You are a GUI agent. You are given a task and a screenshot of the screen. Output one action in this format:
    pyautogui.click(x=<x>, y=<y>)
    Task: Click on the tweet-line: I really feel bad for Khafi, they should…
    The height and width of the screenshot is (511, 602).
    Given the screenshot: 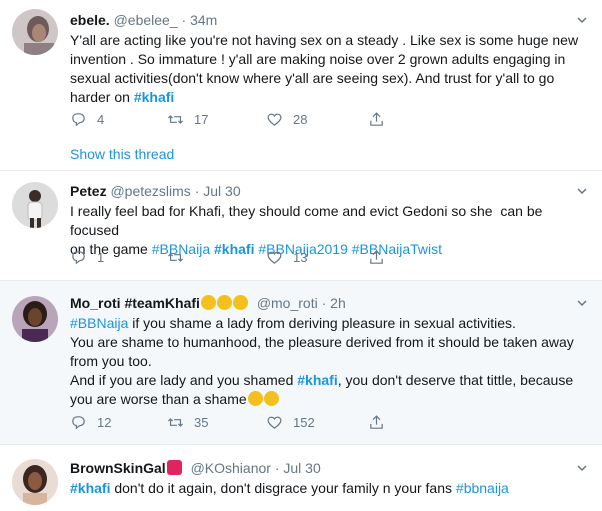 What is the action you would take?
    pyautogui.click(x=327, y=221)
    